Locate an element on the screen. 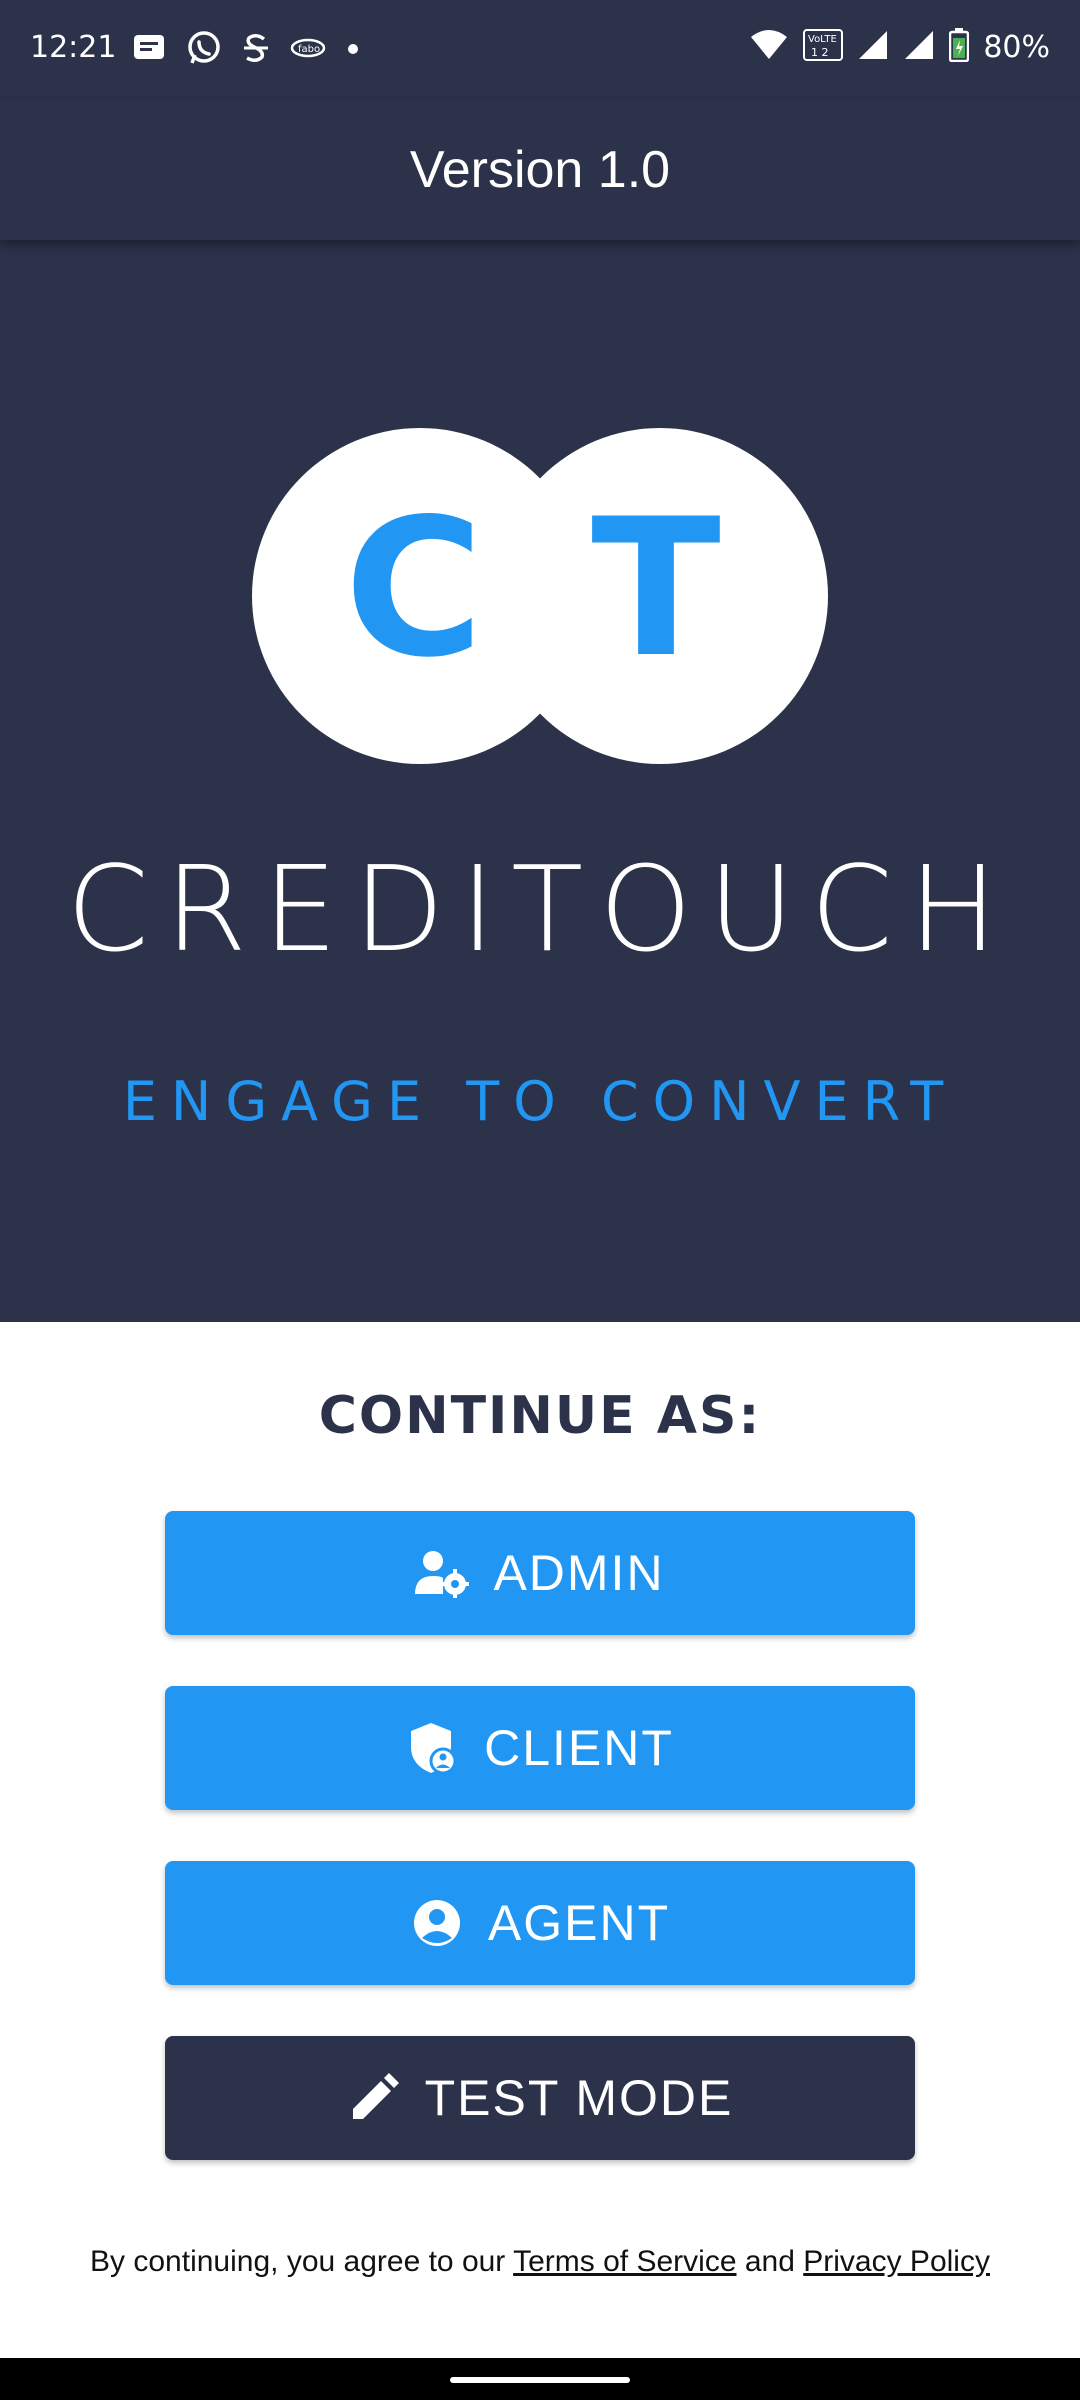 This screenshot has width=1080, height=2400. svg-text: fabo is located at coordinates (309, 49).